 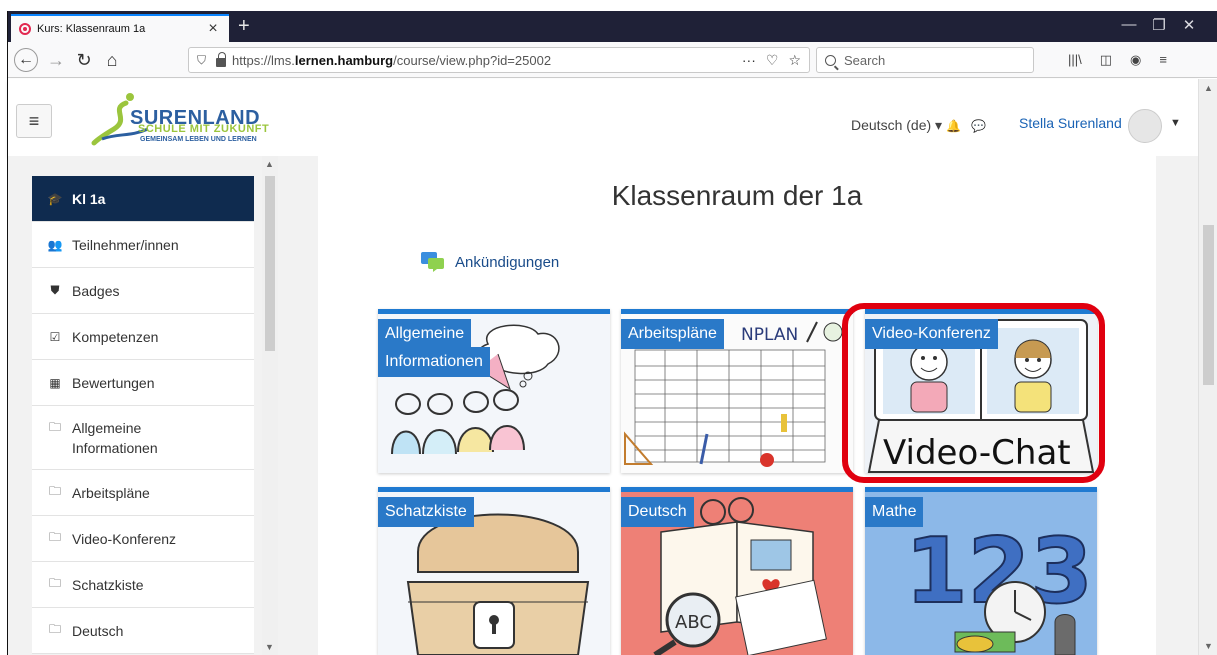 I want to click on tile-label: Allgemeine, so click(x=425, y=333).